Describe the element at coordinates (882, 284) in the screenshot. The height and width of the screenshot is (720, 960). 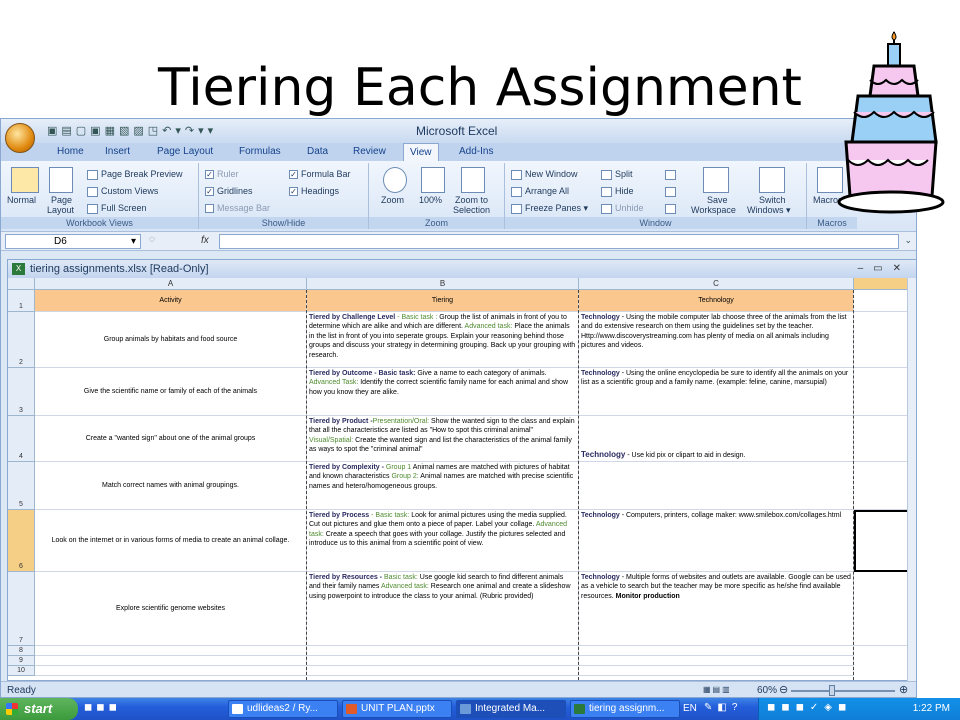
I see `column-header-d` at that location.